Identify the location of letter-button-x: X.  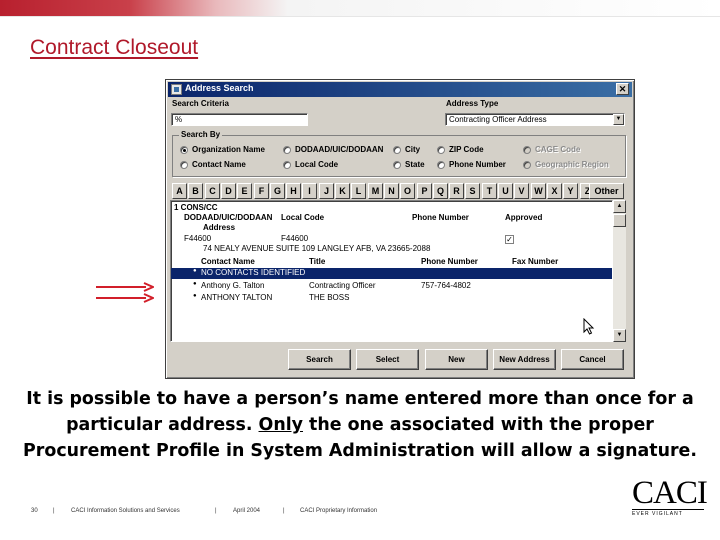
(554, 191).